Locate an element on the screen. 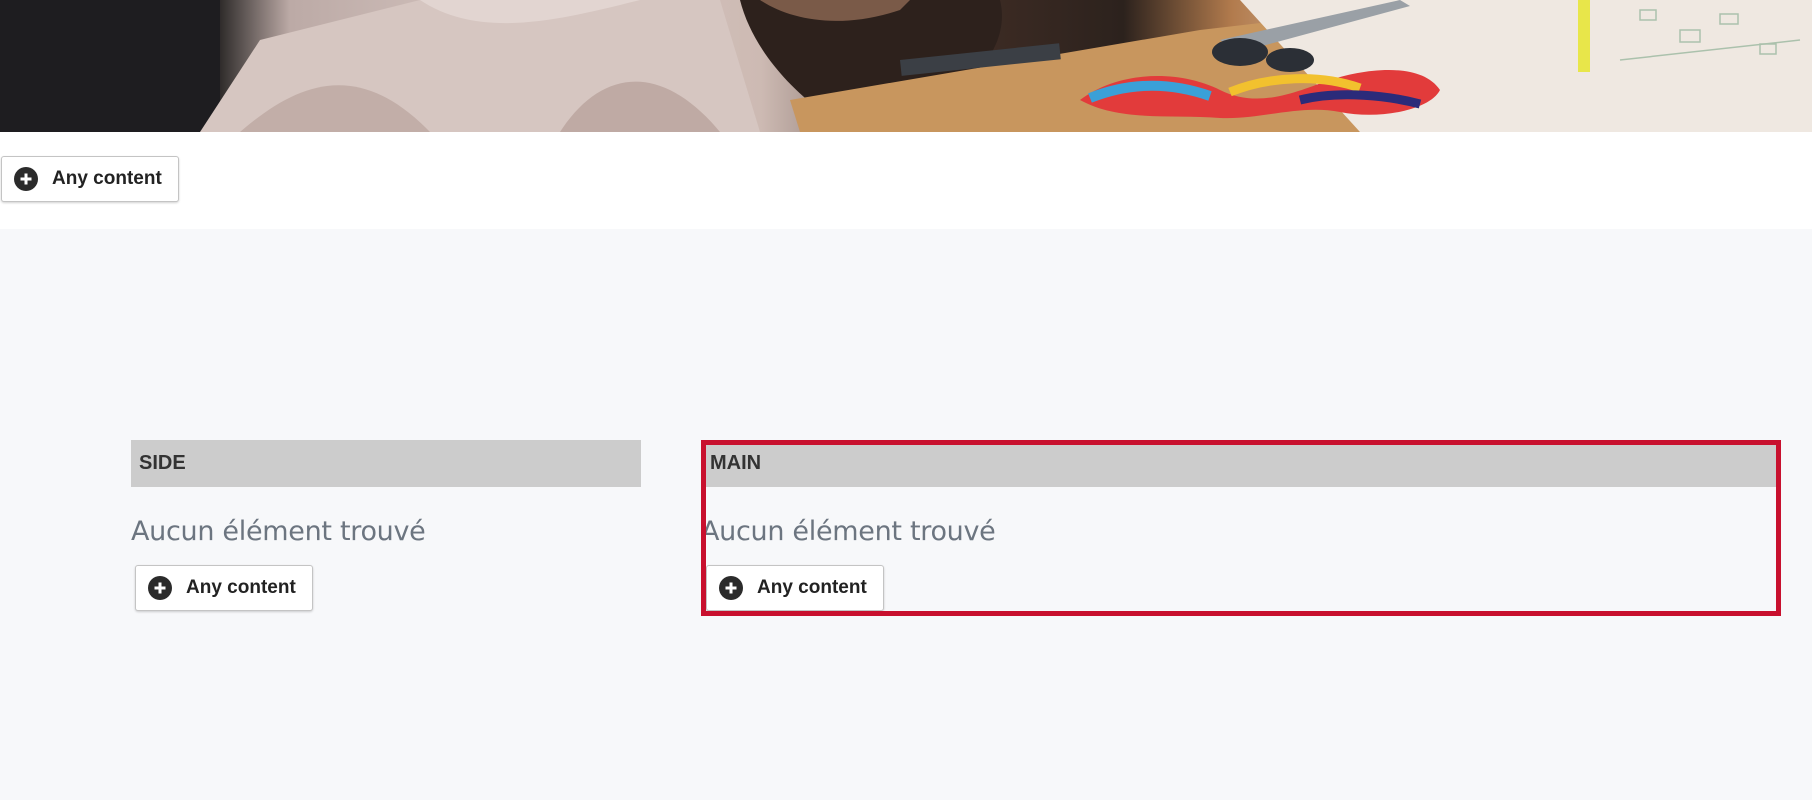 The height and width of the screenshot is (800, 1812). empty-message-main: Aucun élément trouvé is located at coordinates (848, 531).